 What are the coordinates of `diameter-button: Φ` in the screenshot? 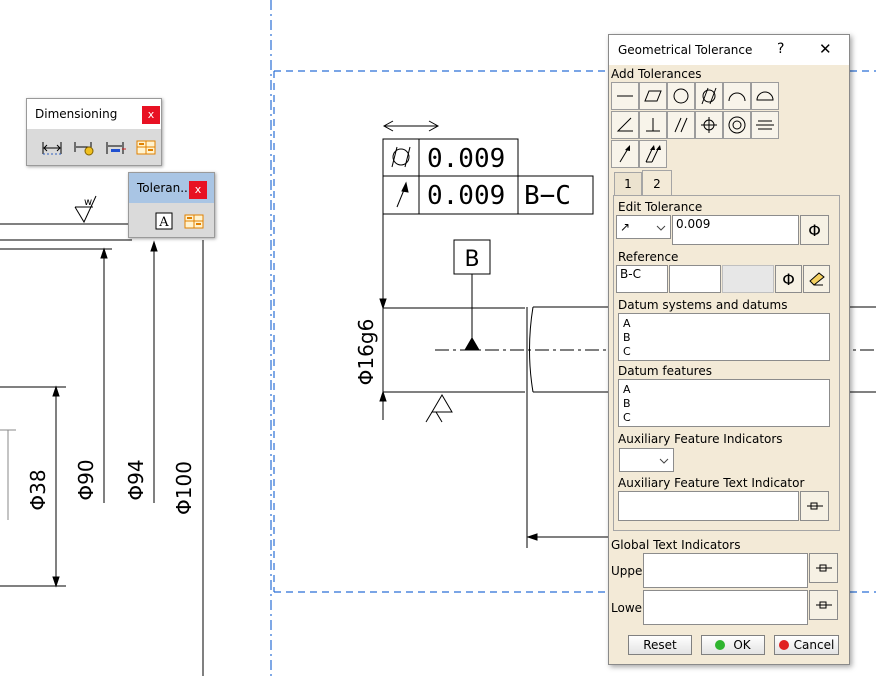 It's located at (814, 230).